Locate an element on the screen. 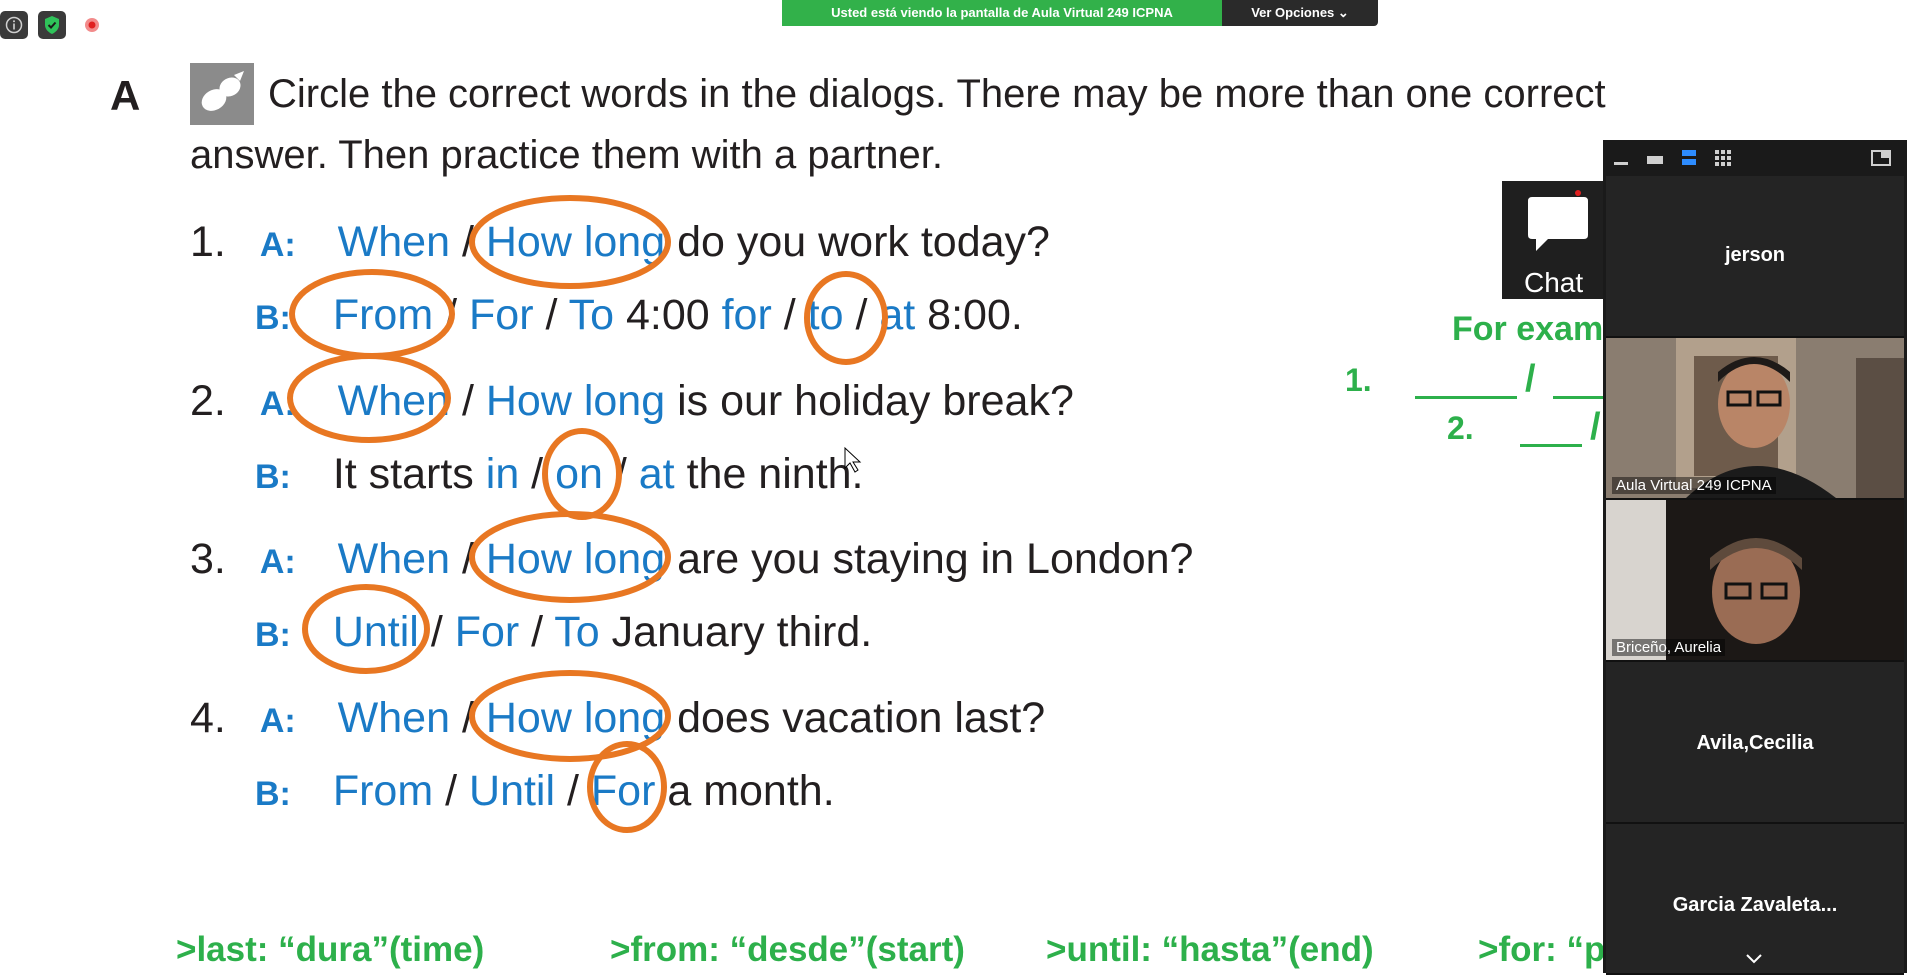 This screenshot has width=1907, height=975. security-shield-icon is located at coordinates (52, 25).